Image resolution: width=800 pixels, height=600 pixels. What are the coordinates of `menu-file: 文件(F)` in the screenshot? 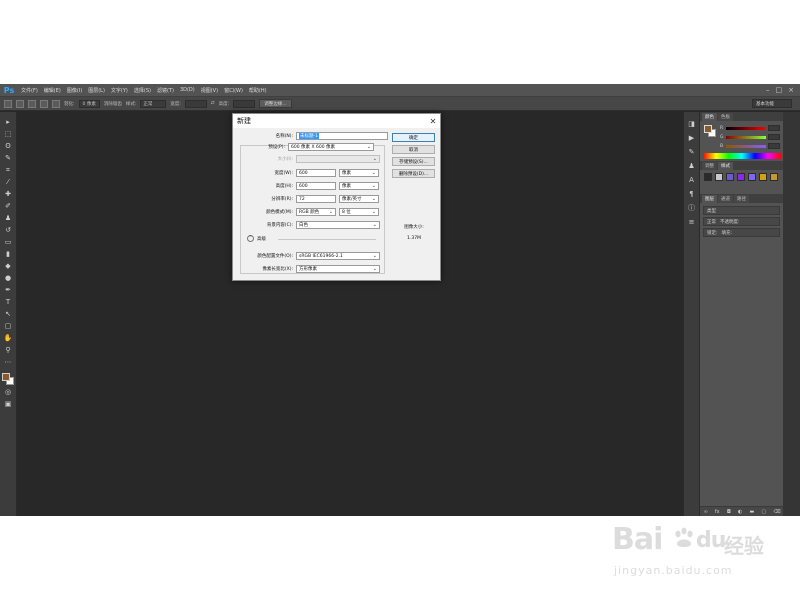 It's located at (29, 90).